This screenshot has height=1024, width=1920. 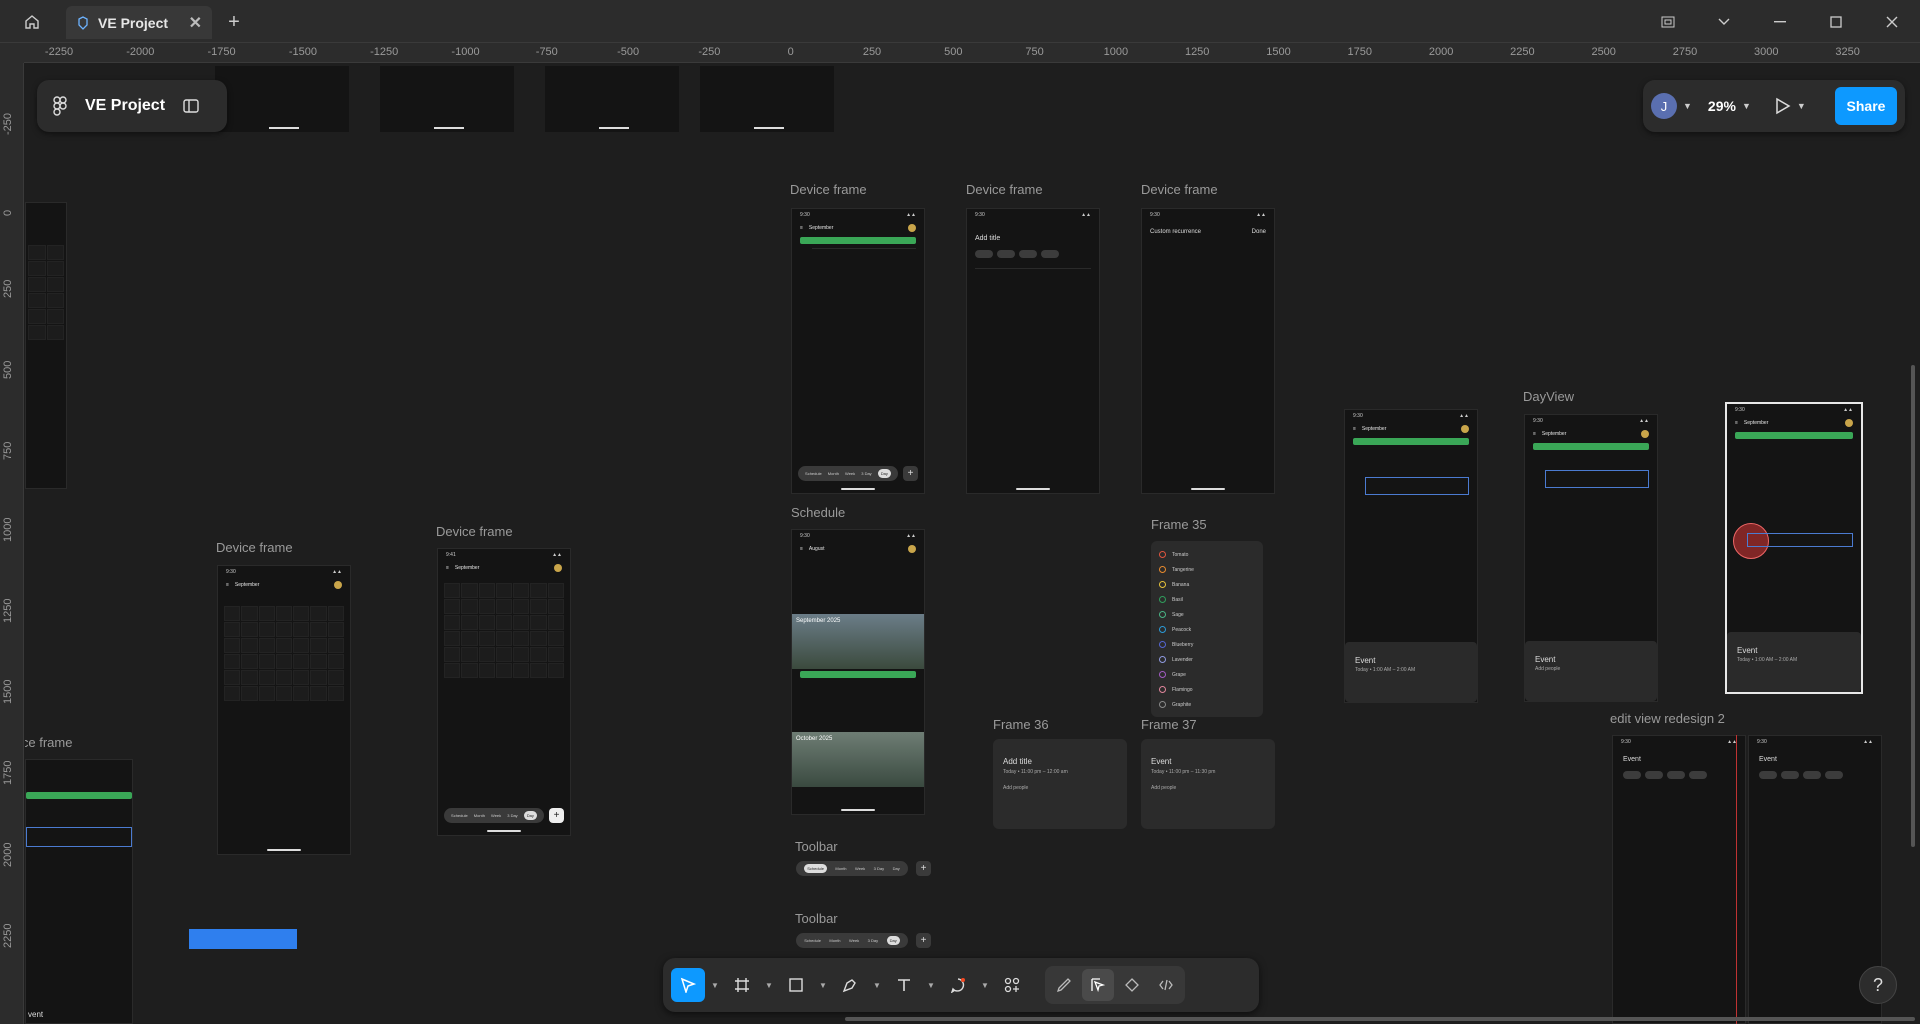 I want to click on edit-title: Event, so click(x=1815, y=759).